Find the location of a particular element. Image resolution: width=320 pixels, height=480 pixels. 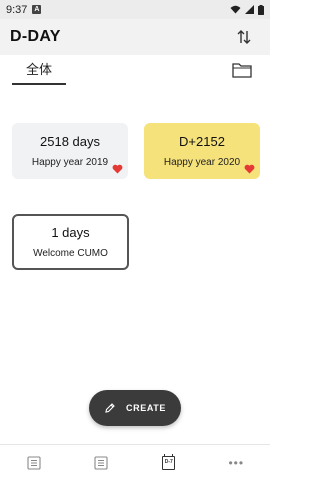

card-count: D+2152 is located at coordinates (202, 141).